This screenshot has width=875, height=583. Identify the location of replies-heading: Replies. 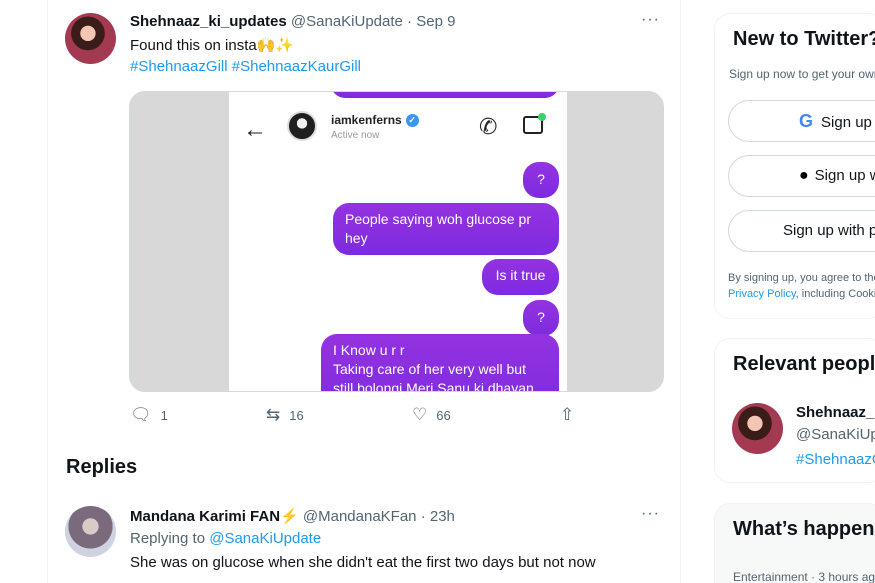
(102, 467).